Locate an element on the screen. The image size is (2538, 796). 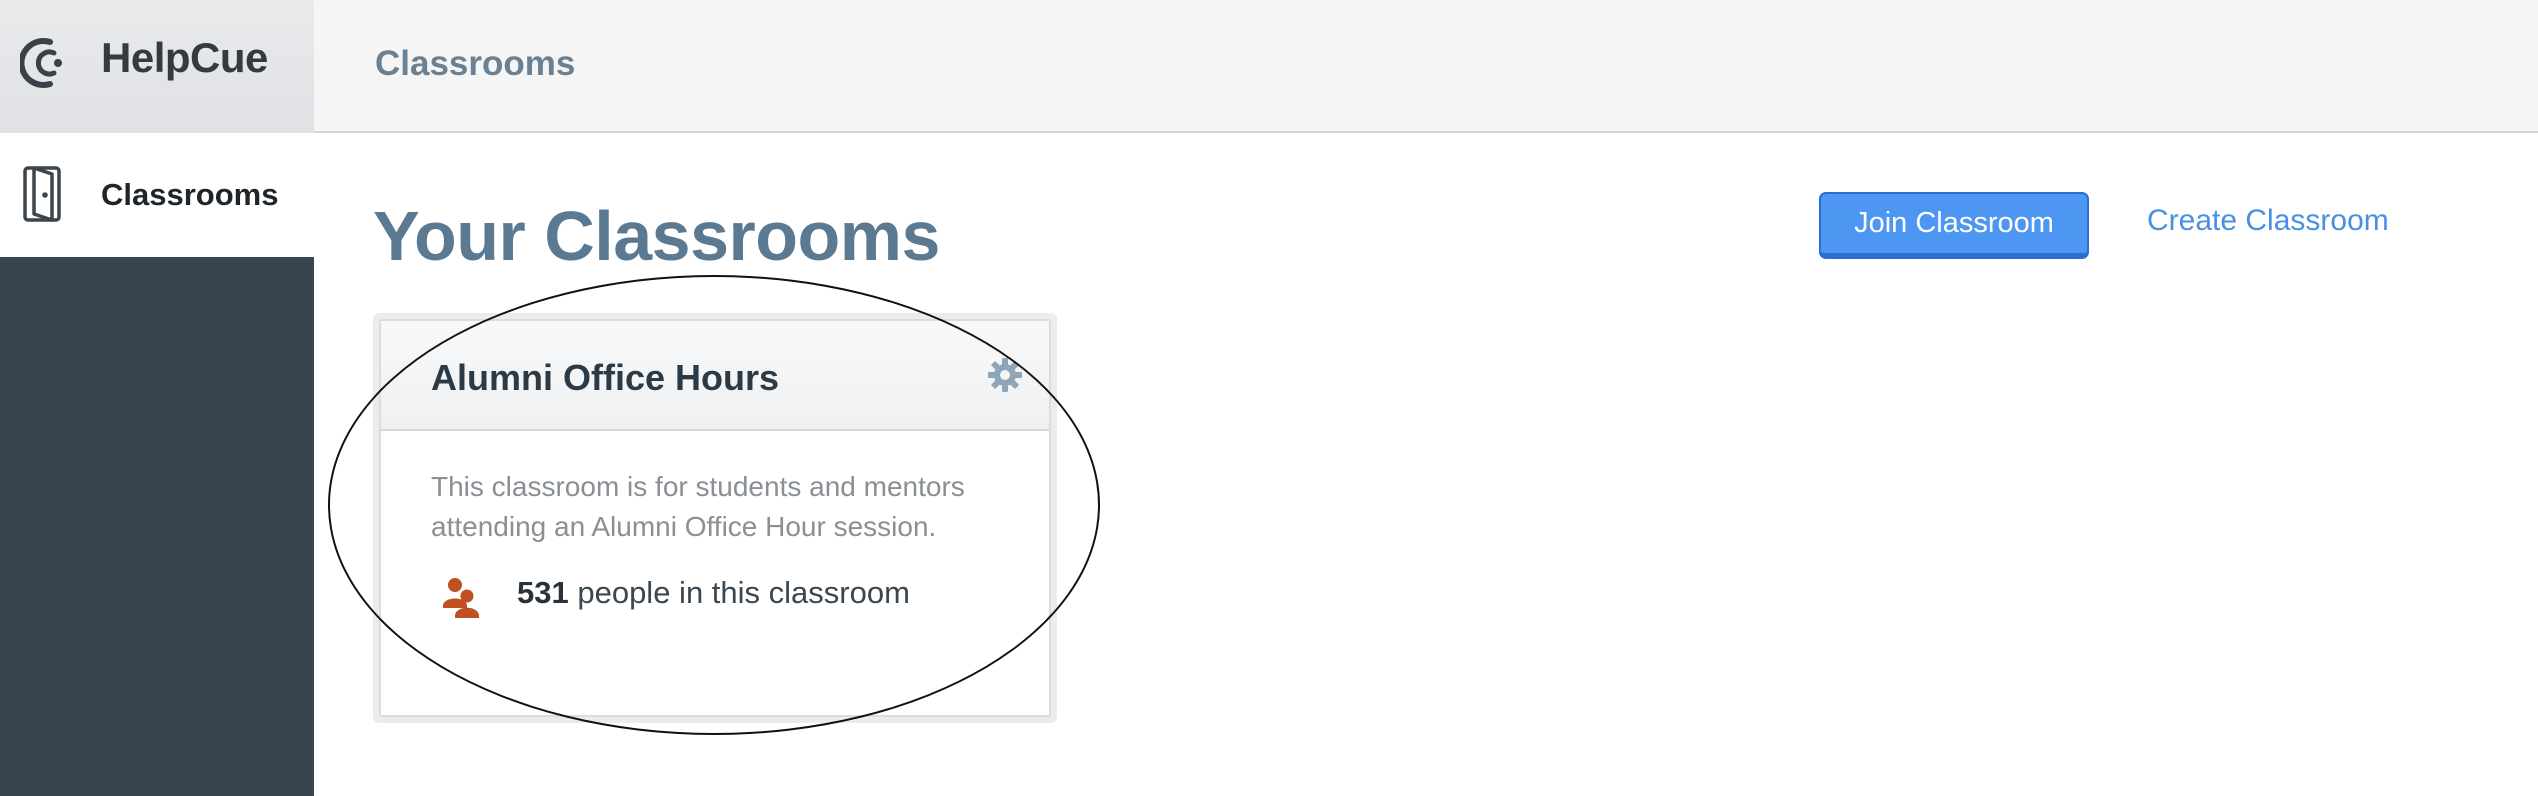
top-header: Classrooms is located at coordinates (1426, 66).